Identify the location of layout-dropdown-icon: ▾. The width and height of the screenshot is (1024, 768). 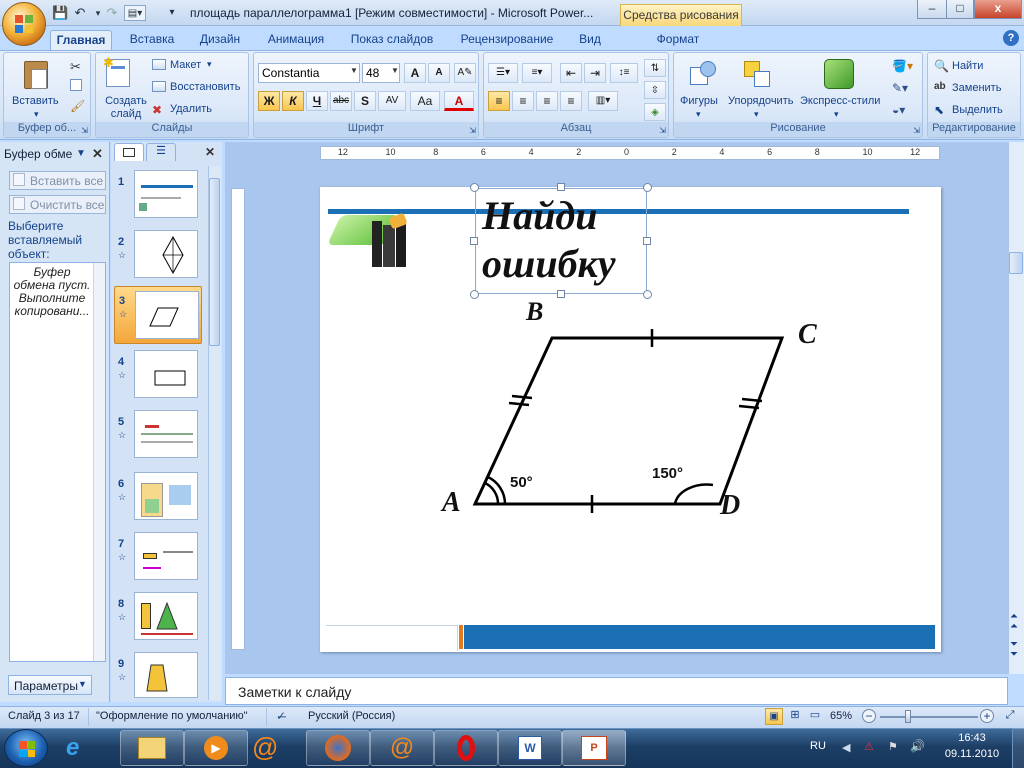
(209, 64).